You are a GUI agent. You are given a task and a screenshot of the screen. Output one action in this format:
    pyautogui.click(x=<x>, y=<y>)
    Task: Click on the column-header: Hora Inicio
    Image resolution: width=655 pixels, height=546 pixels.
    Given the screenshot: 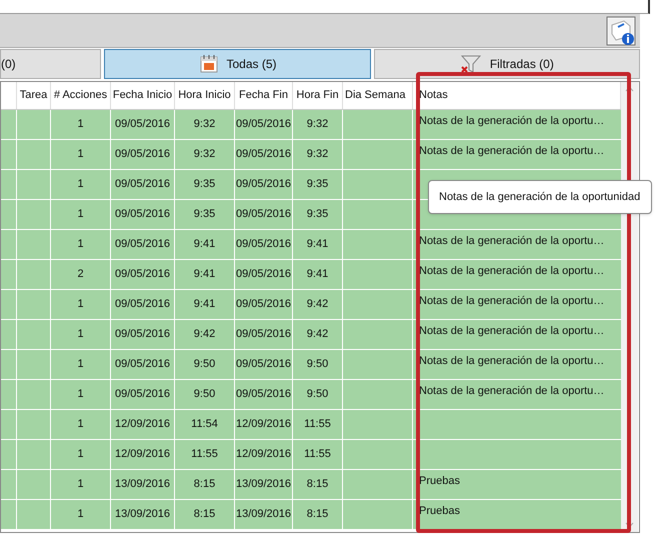 What is the action you would take?
    pyautogui.click(x=205, y=95)
    